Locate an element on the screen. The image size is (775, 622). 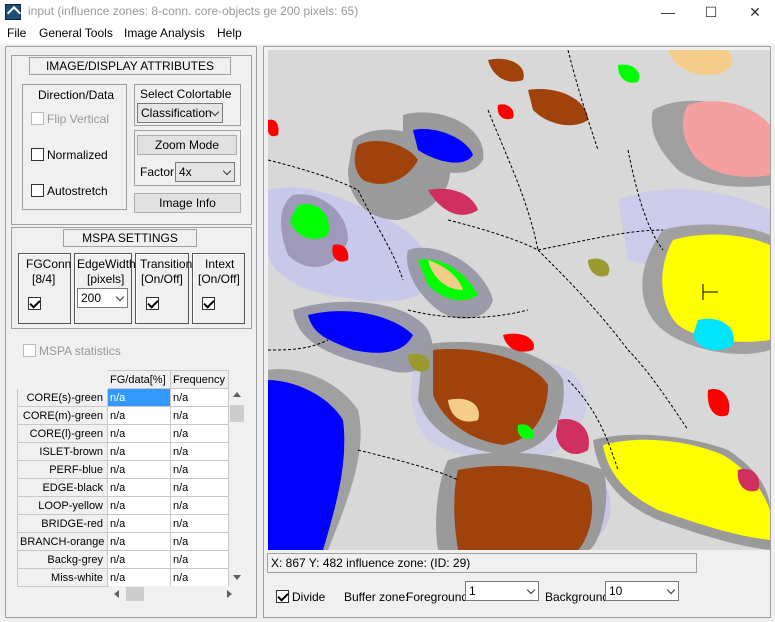
menu-file: File is located at coordinates (16, 33).